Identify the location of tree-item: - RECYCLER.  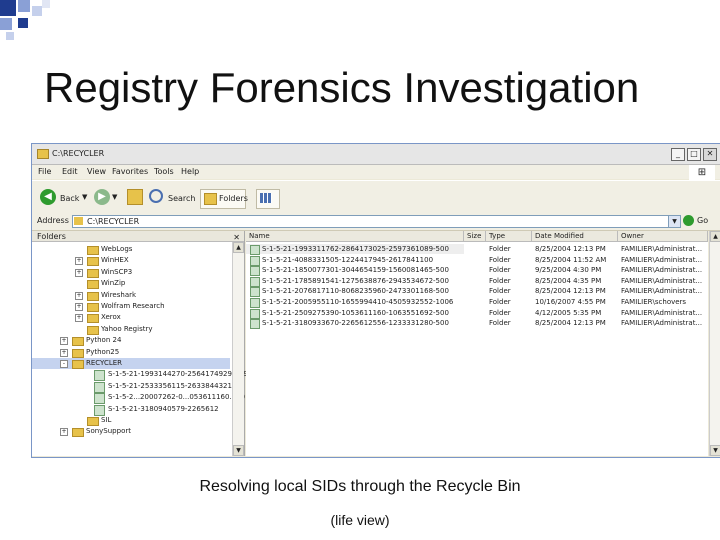
(131, 363).